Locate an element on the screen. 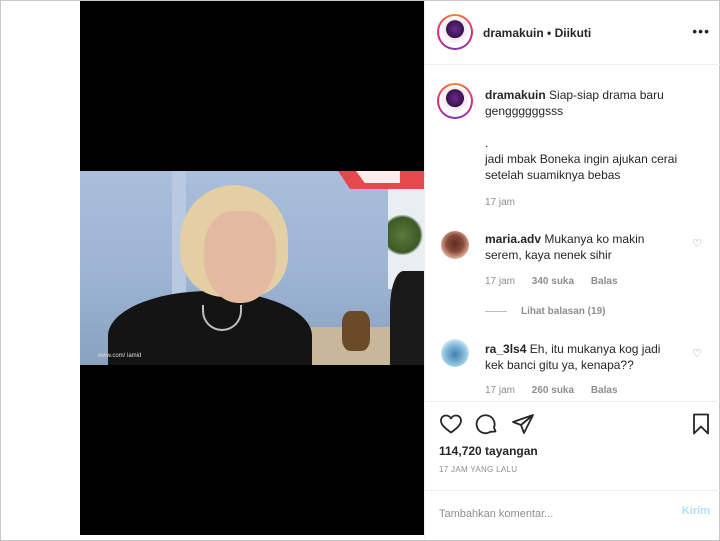 Image resolution: width=720 pixels, height=541 pixels. caption-username: dramakuin is located at coordinates (515, 95).